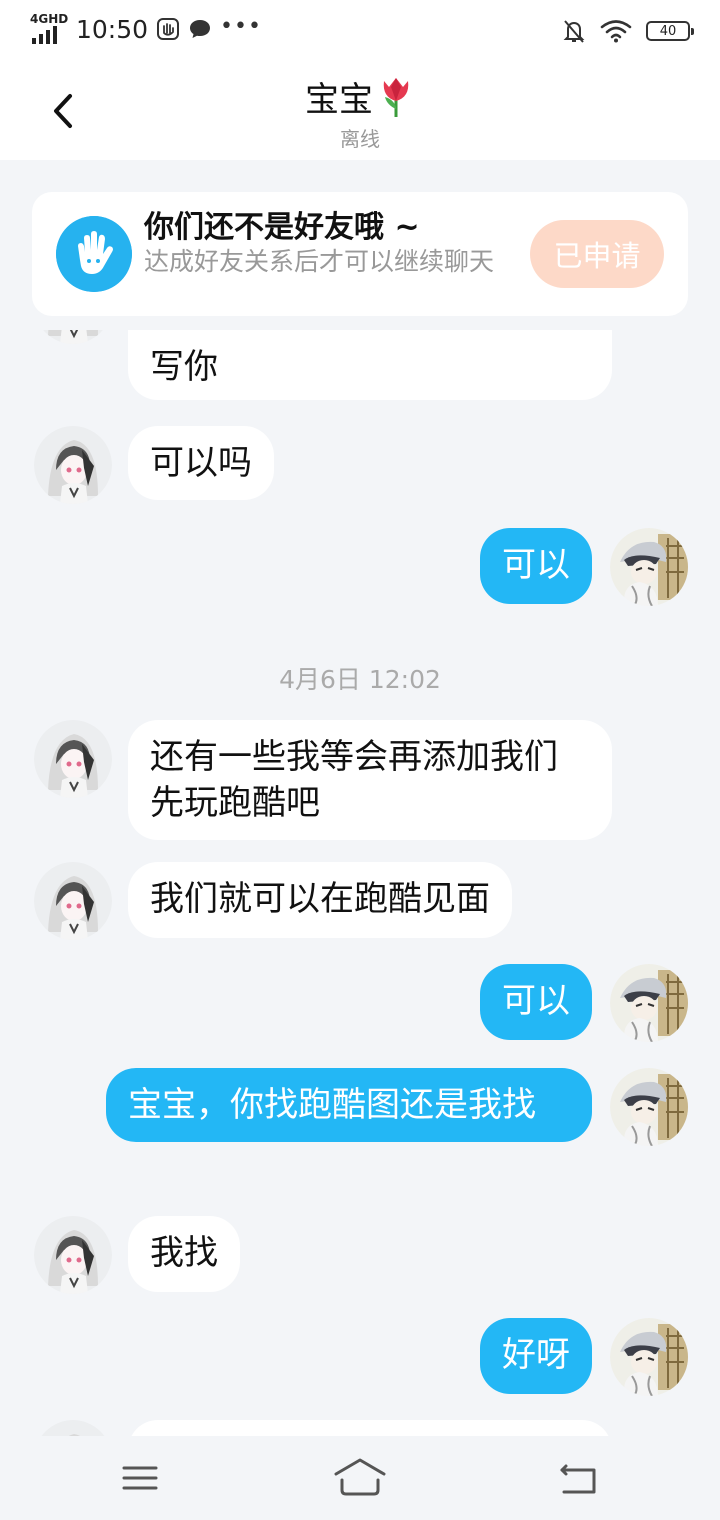 The image size is (720, 1520). Describe the element at coordinates (597, 254) in the screenshot. I see `applied-button: 已申请` at that location.